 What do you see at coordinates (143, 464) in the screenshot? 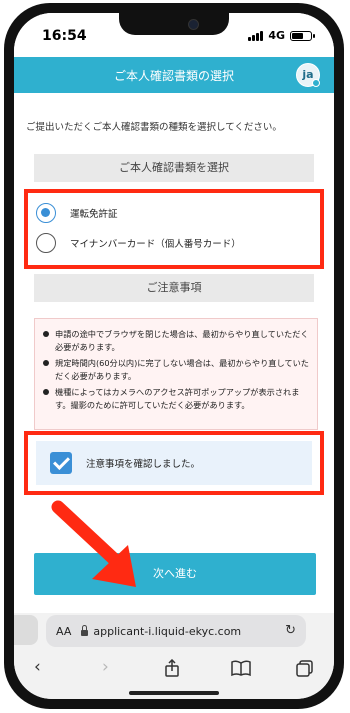
I see `confirm-label: 注意事項を確認しました。` at bounding box center [143, 464].